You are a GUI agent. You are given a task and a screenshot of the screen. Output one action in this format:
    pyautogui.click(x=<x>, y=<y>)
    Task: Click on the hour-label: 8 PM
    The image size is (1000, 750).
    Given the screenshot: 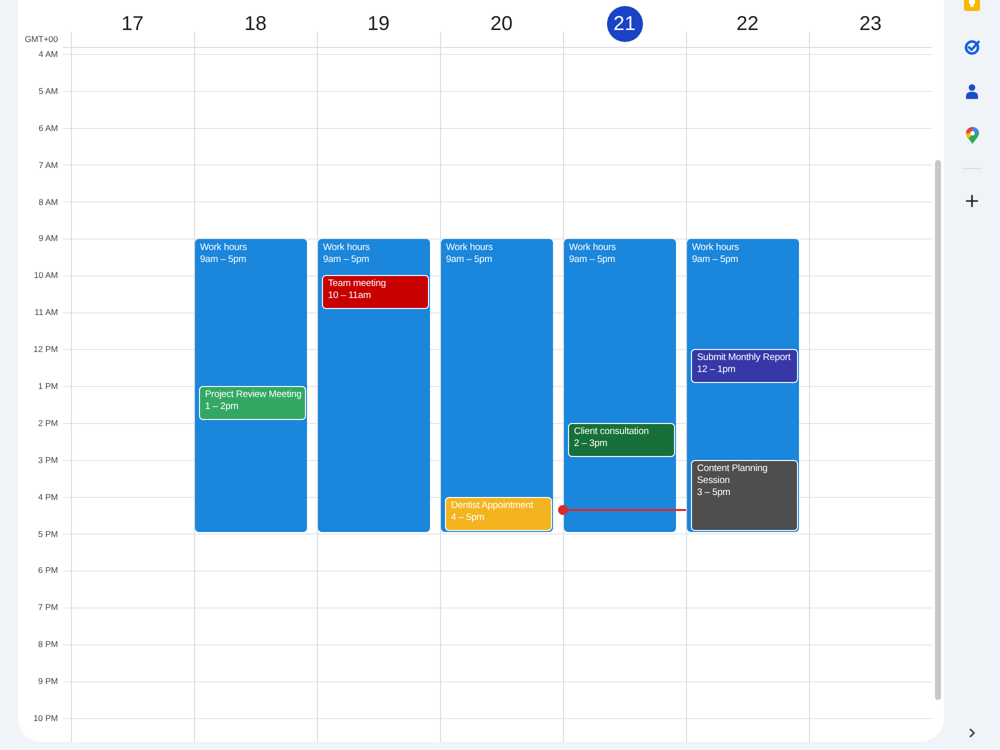 What is the action you would take?
    pyautogui.click(x=48, y=644)
    